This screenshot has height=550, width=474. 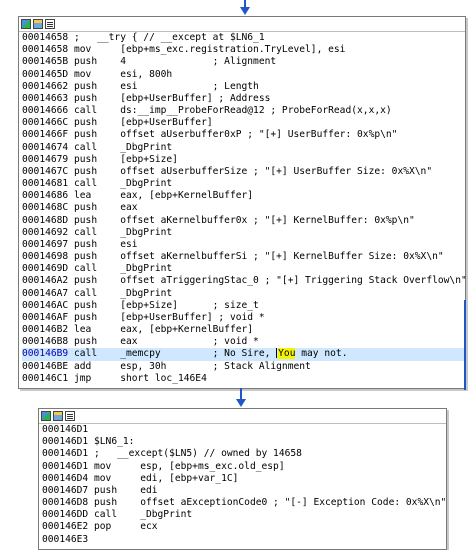 What do you see at coordinates (163, 478) in the screenshot?
I see `line-instruction: mov edi, [ebp+var_1C]` at bounding box center [163, 478].